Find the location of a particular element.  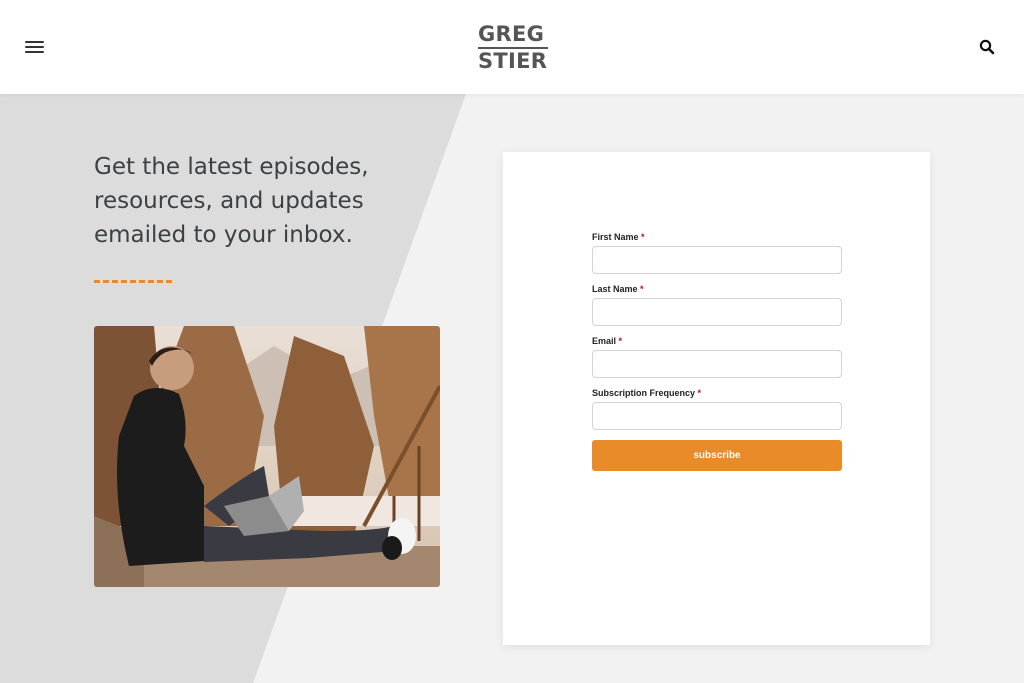

first-name-input is located at coordinates (717, 260).